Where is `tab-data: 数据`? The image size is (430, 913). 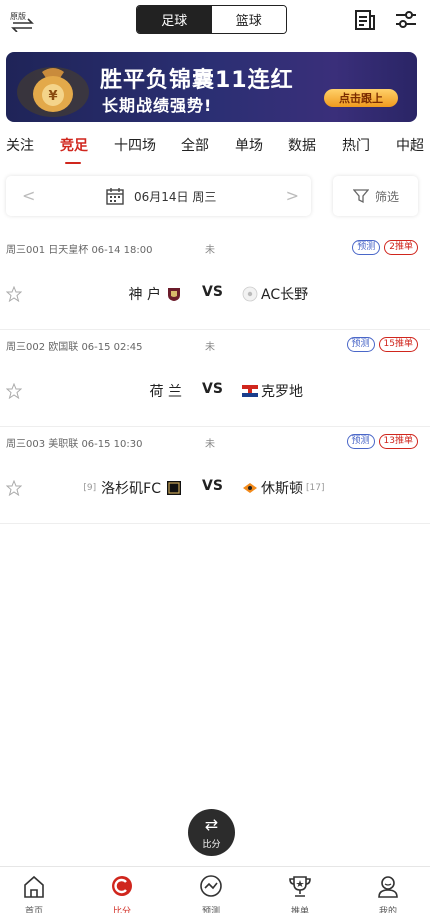 tab-data: 数据 is located at coordinates (302, 145).